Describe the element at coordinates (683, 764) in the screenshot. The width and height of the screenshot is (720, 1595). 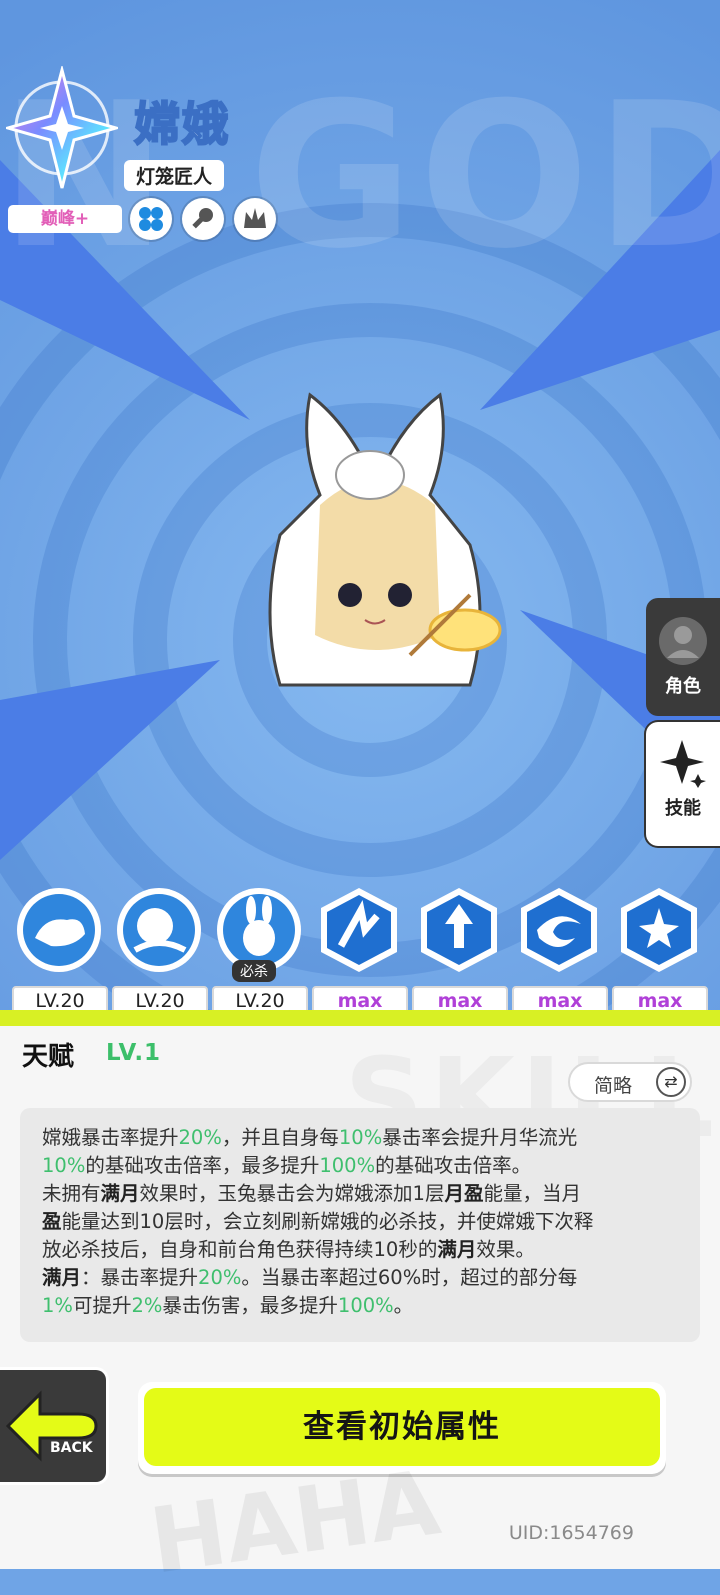
I see `sparkle-icon` at that location.